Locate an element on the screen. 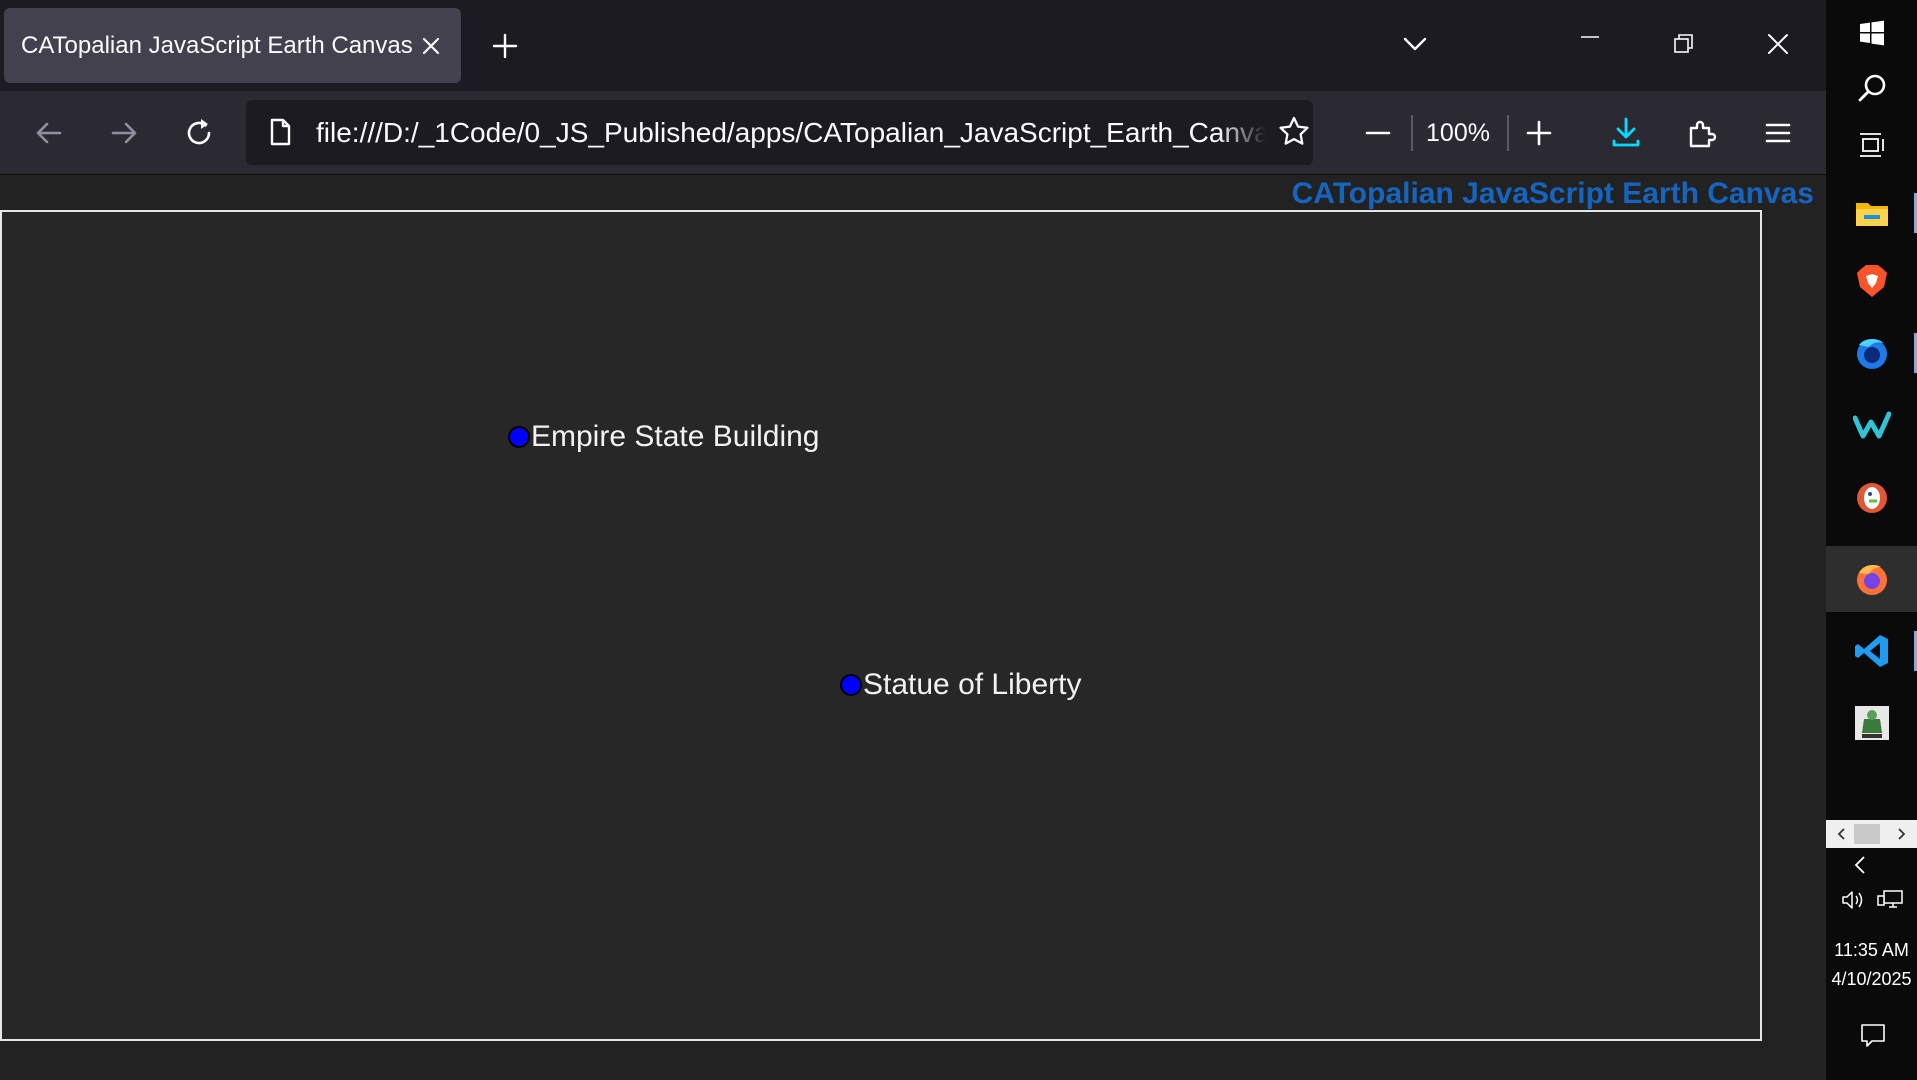 The height and width of the screenshot is (1080, 1917). vscode-icon is located at coordinates (1871, 651).